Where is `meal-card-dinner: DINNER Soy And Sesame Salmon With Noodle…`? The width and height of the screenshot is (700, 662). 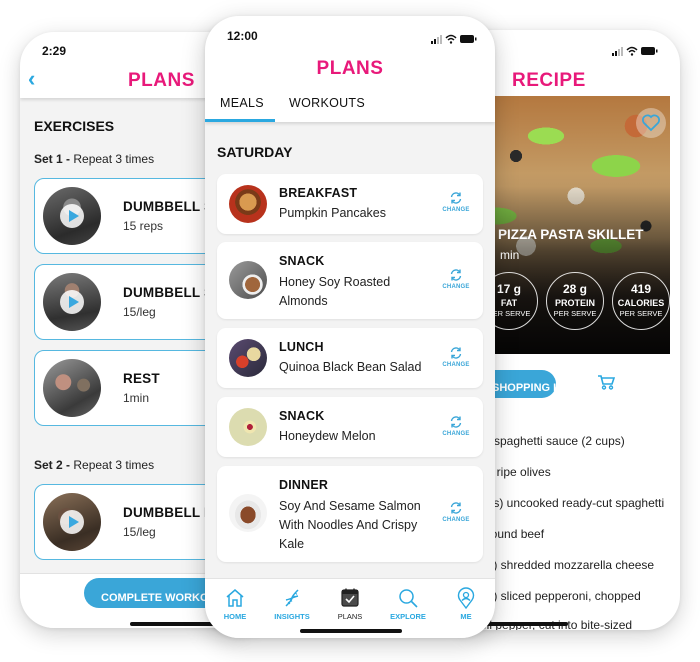 meal-card-dinner: DINNER Soy And Sesame Salmon With Noodle… is located at coordinates (350, 514).